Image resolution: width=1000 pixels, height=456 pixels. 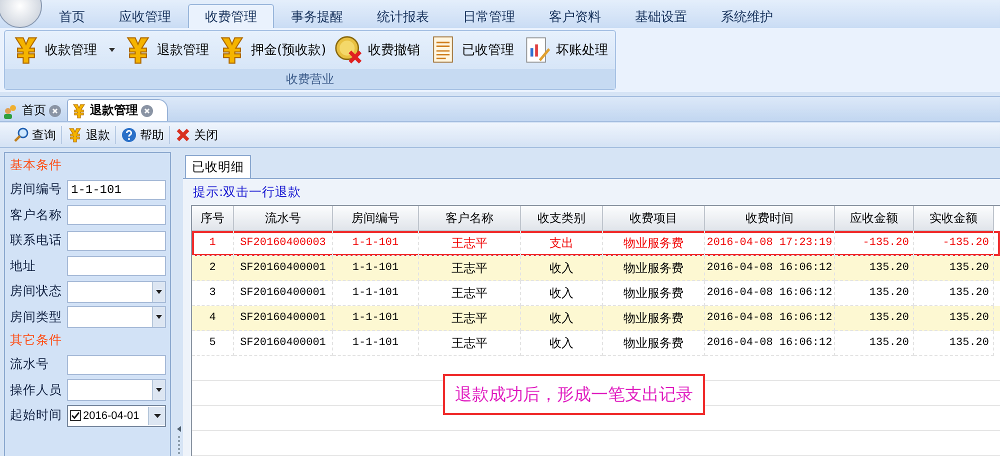 What do you see at coordinates (654, 218) in the screenshot?
I see `column-header: 收费项目` at bounding box center [654, 218].